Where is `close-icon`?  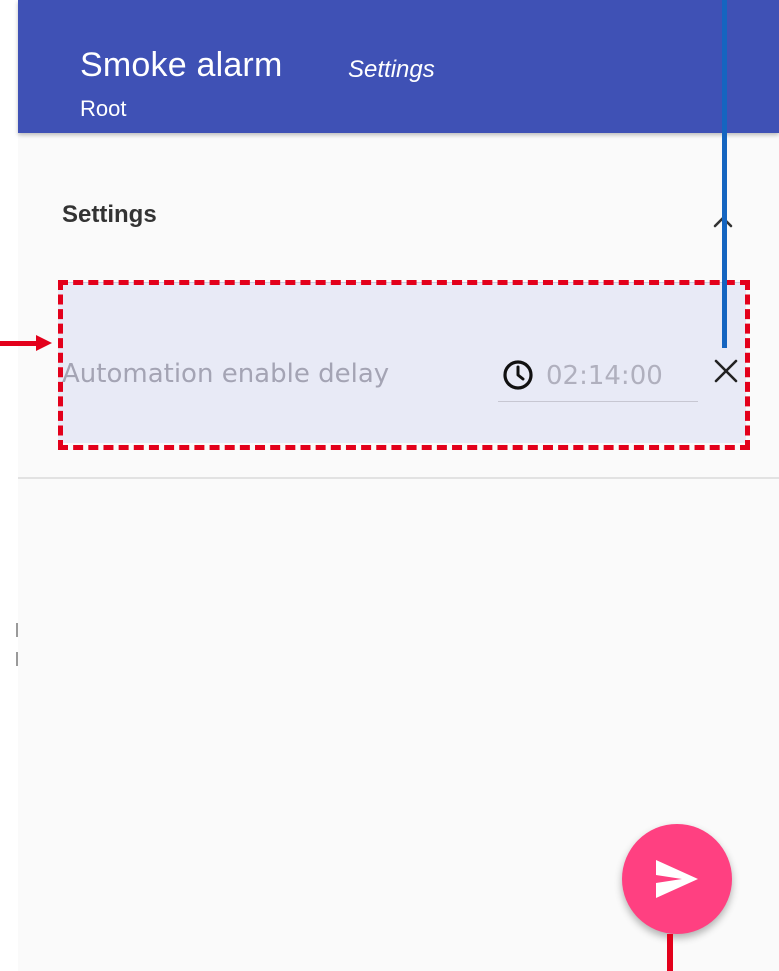
close-icon is located at coordinates (726, 371).